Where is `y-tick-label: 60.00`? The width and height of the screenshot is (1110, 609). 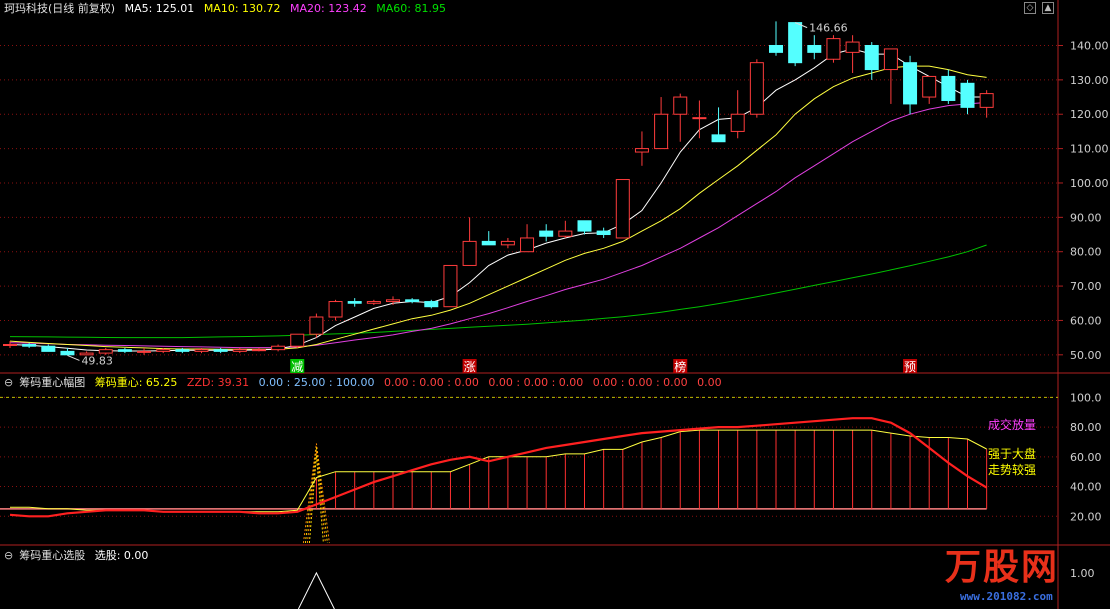 y-tick-label: 60.00 is located at coordinates (1086, 457).